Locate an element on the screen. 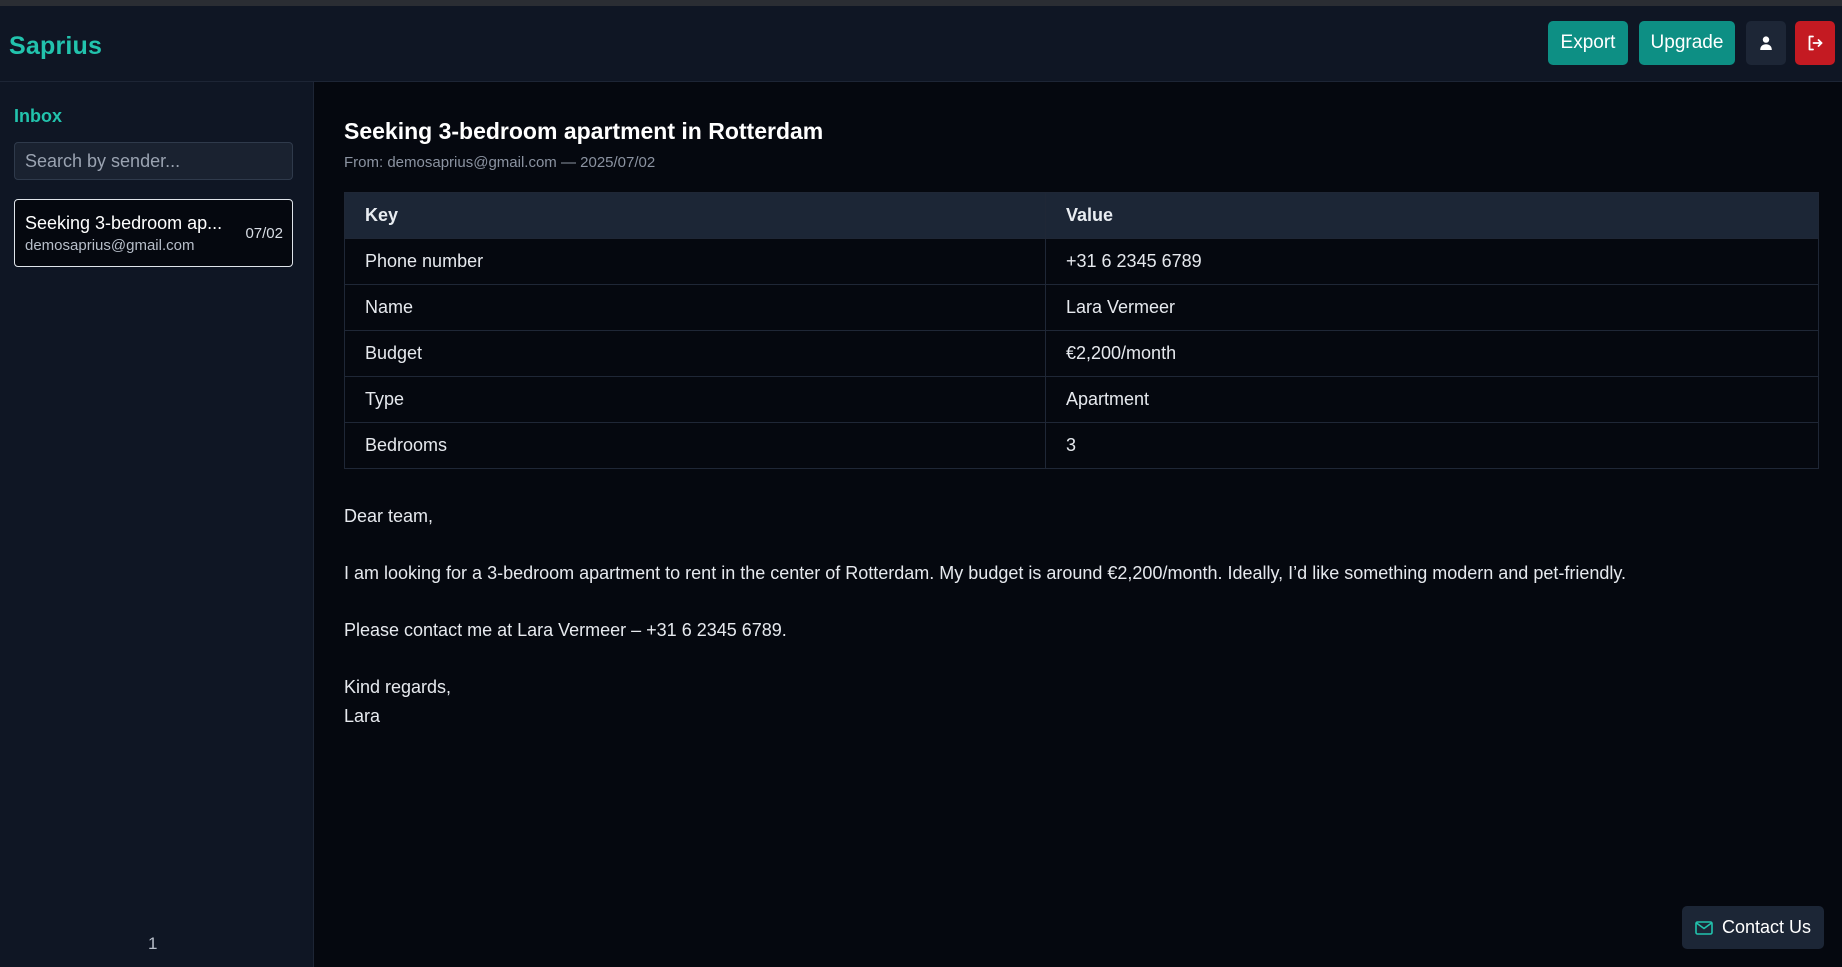  contact-us-button: Contact Us is located at coordinates (1753, 927).